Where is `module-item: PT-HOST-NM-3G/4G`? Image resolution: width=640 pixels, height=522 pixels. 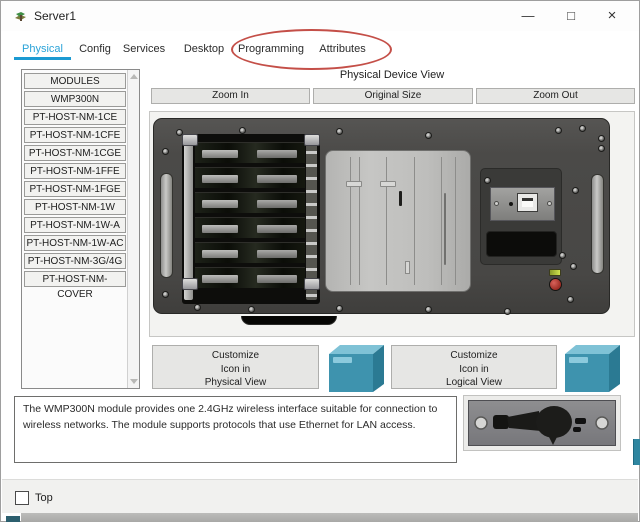 module-item: PT-HOST-NM-3G/4G is located at coordinates (75, 261).